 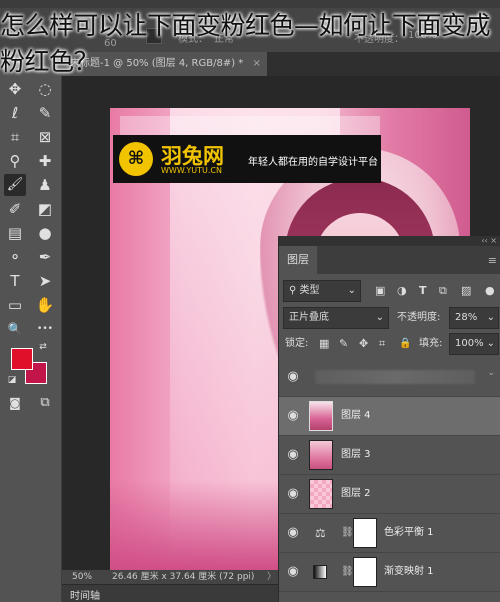 I want to click on foreground-color-swatch-front, so click(x=22, y=359).